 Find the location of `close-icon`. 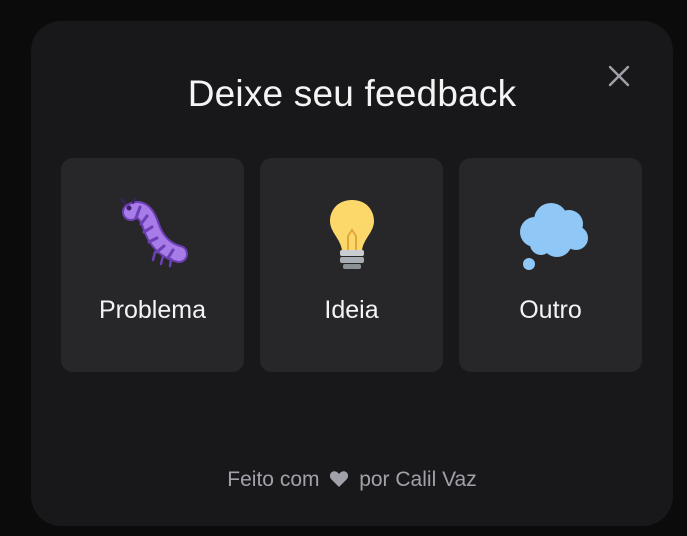

close-icon is located at coordinates (619, 76).